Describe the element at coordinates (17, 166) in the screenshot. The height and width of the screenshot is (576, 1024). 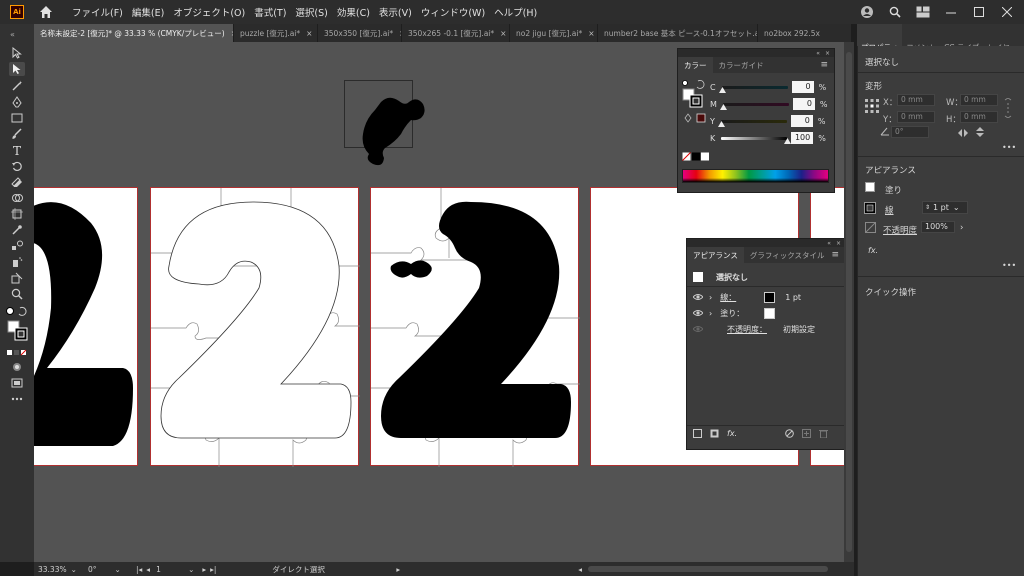
I see `rotate-tool-icon` at that location.